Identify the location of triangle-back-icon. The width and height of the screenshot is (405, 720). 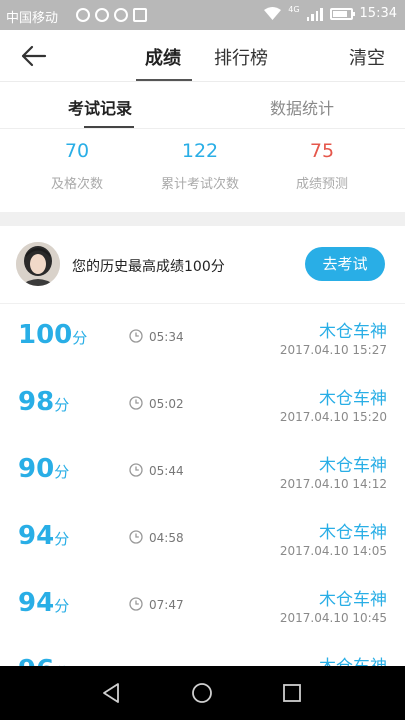
(112, 693).